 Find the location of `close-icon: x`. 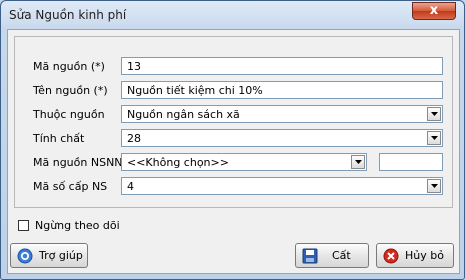

close-icon: x is located at coordinates (434, 10).